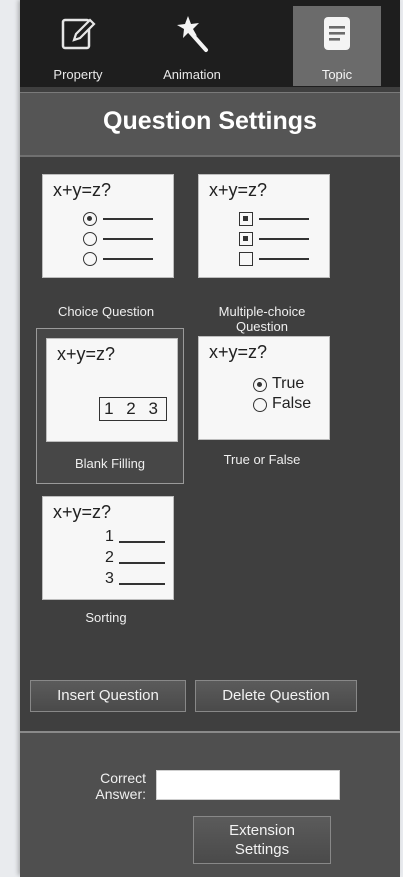 This screenshot has height=877, width=403. Describe the element at coordinates (192, 34) in the screenshot. I see `magic-wand-icon` at that location.